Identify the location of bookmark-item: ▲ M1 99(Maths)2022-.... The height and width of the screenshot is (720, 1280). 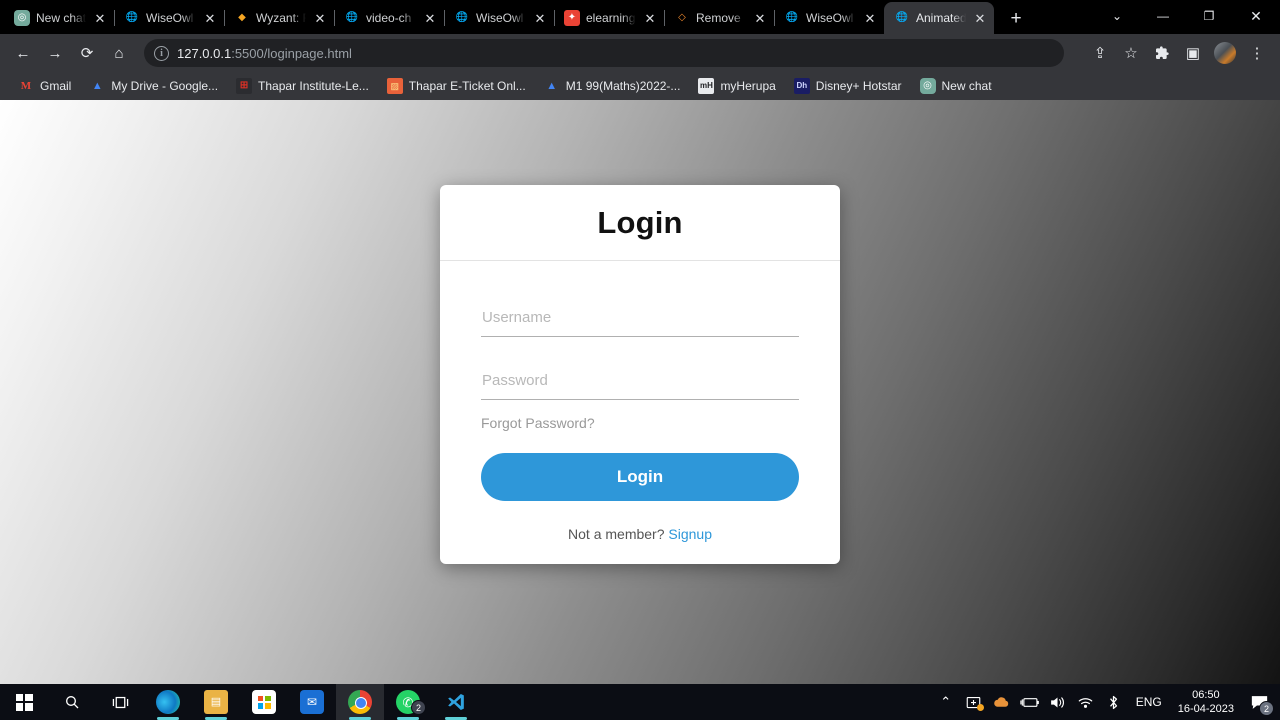
(612, 86).